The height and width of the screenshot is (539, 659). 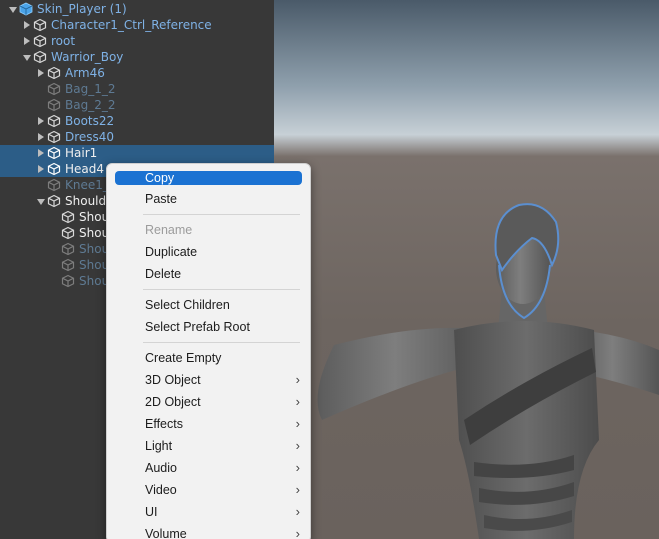 I want to click on hierarchy-item-label: Bag_2_2, so click(x=90, y=105).